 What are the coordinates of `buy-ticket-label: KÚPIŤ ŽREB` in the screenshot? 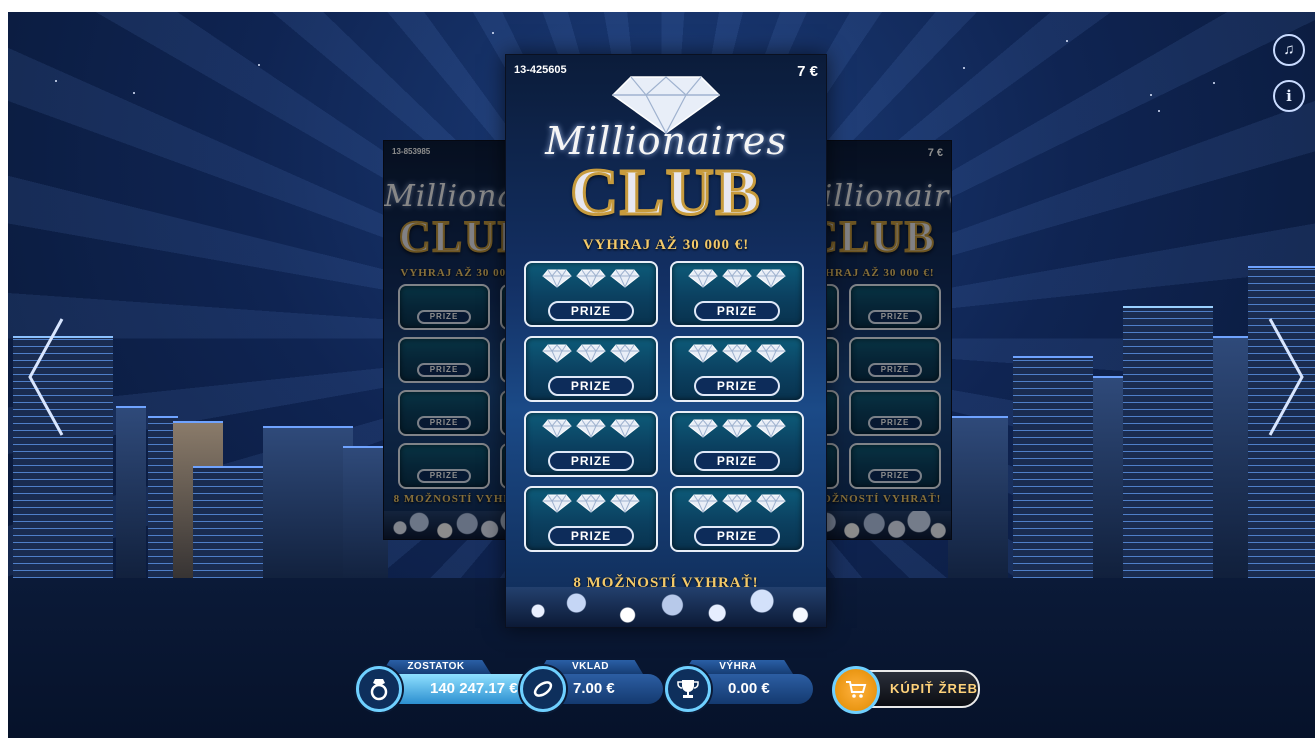 It's located at (934, 688).